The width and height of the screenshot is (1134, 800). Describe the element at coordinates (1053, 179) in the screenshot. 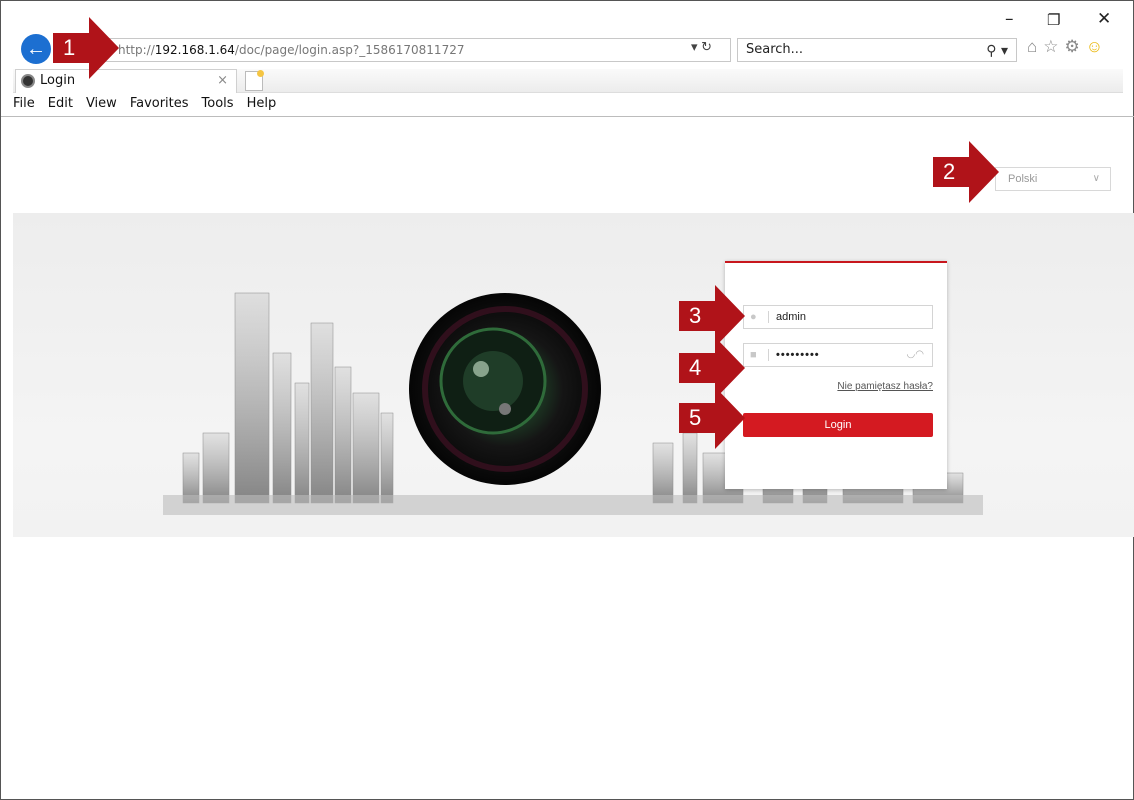

I see `language-select: Polski ∨` at that location.